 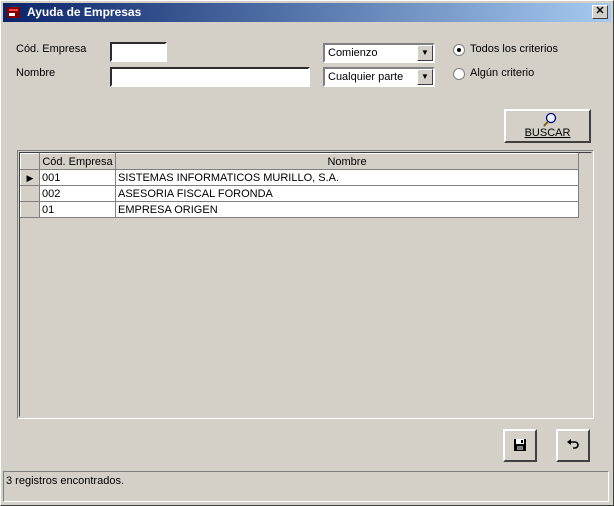 I want to click on current-row-indicator-icon: ▶, so click(x=30, y=177).